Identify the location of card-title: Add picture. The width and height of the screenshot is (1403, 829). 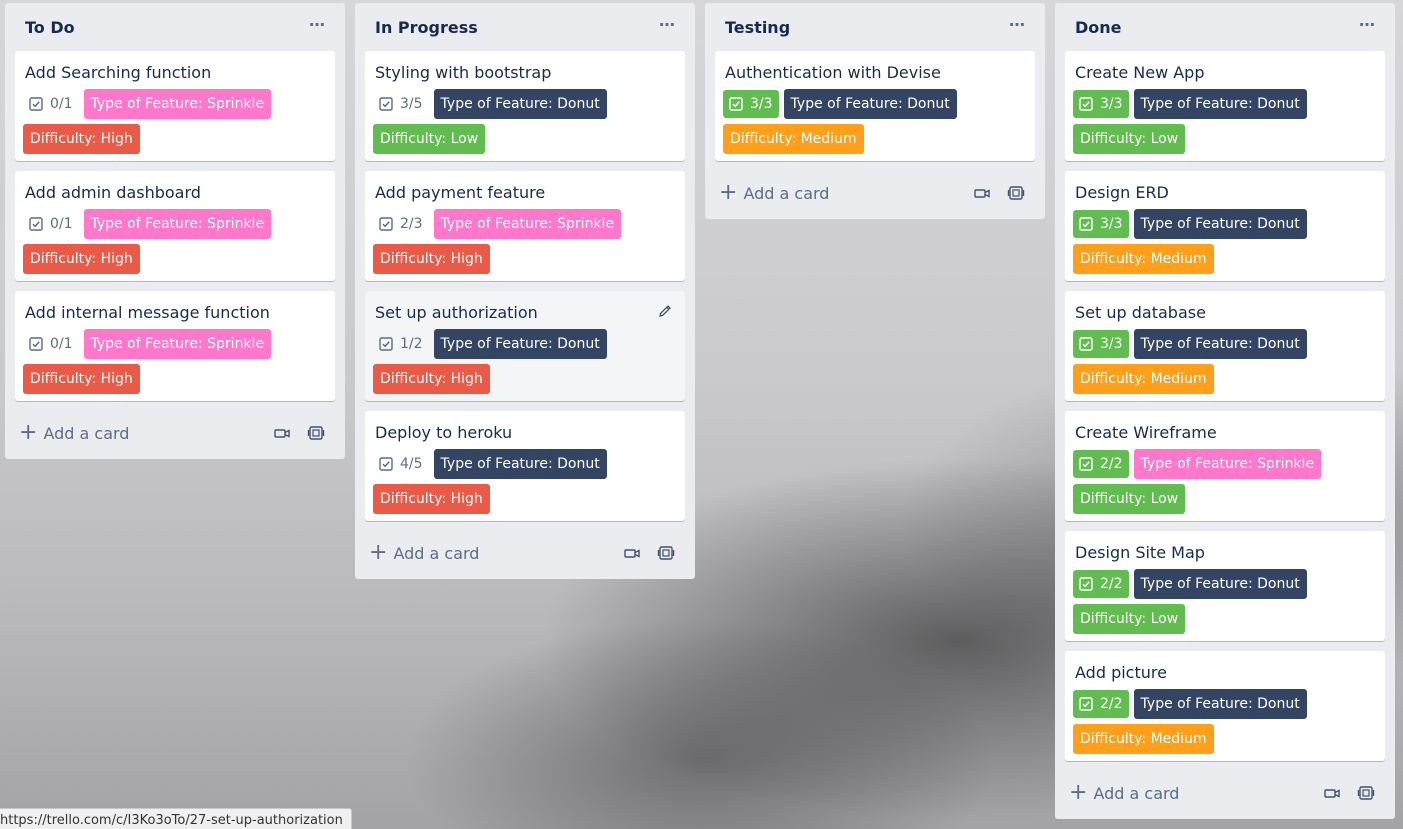
(1121, 672).